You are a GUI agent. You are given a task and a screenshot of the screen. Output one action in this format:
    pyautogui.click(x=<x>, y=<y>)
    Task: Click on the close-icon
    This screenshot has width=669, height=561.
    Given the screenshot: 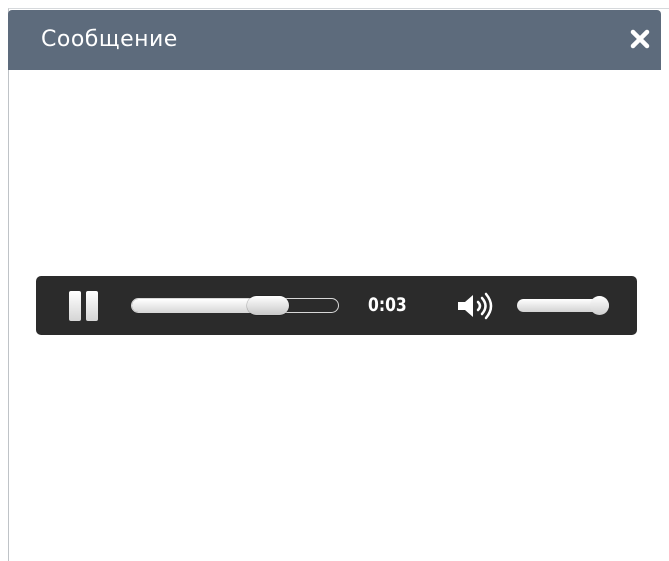 What is the action you would take?
    pyautogui.click(x=640, y=39)
    